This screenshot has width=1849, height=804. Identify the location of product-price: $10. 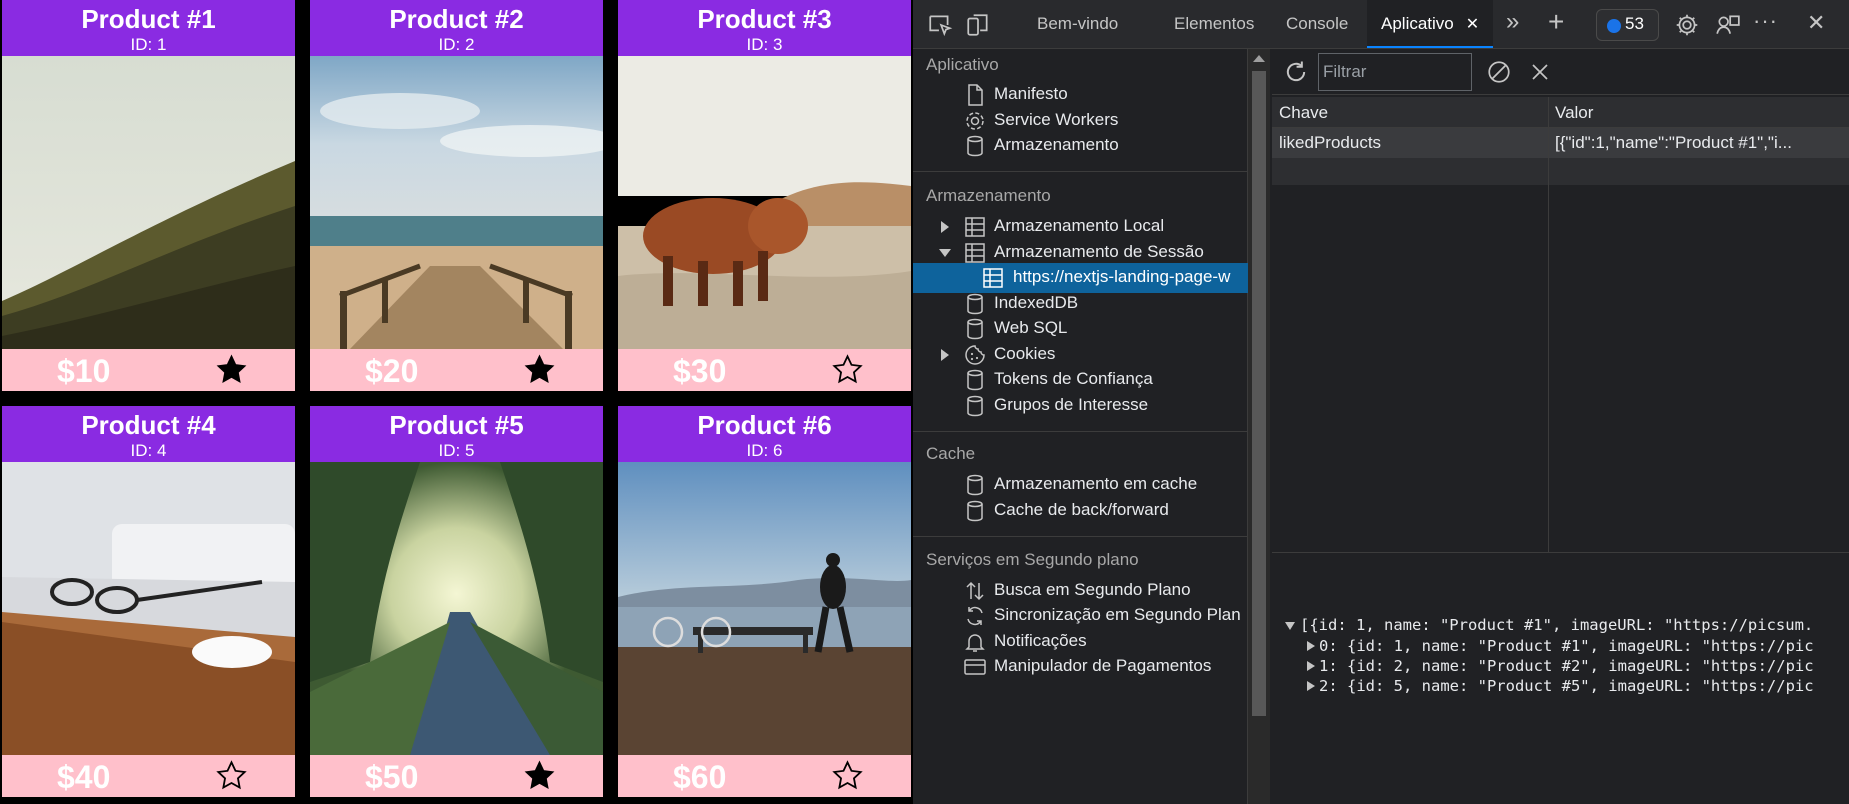
(84, 371).